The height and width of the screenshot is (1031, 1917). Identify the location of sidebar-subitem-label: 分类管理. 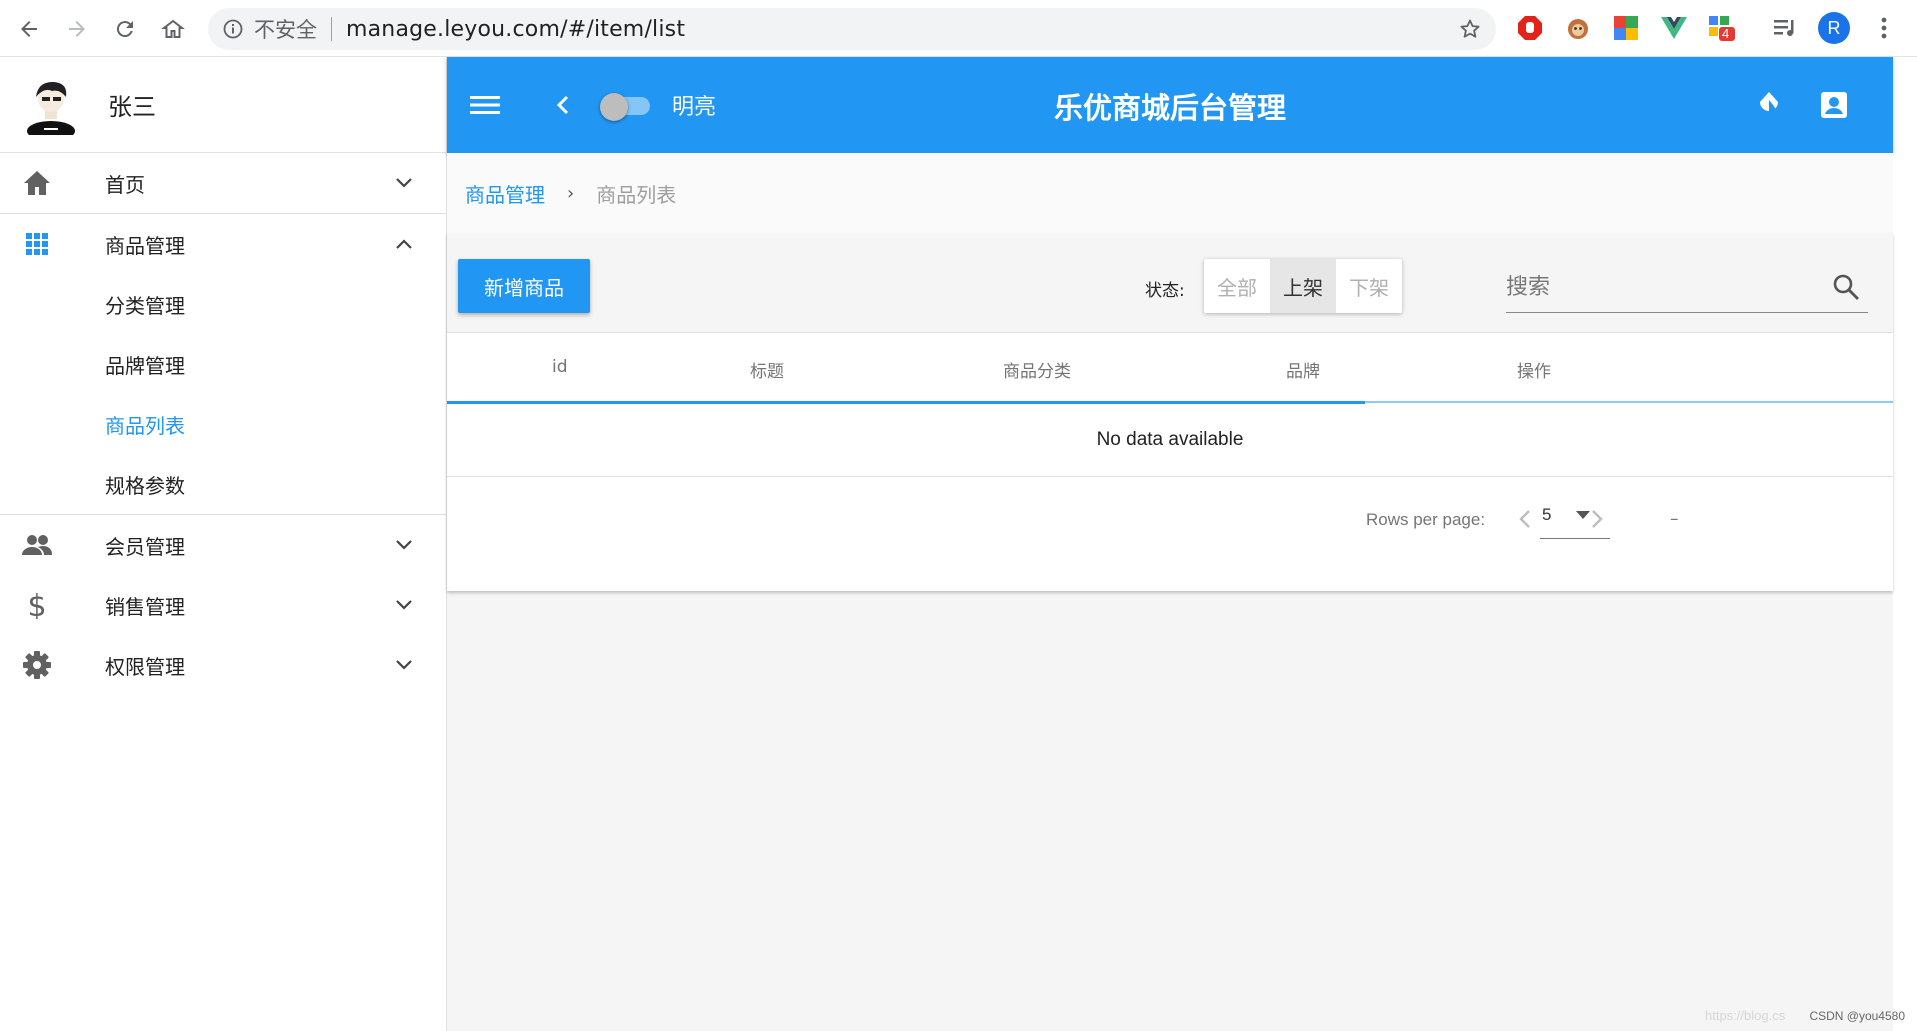
(145, 305).